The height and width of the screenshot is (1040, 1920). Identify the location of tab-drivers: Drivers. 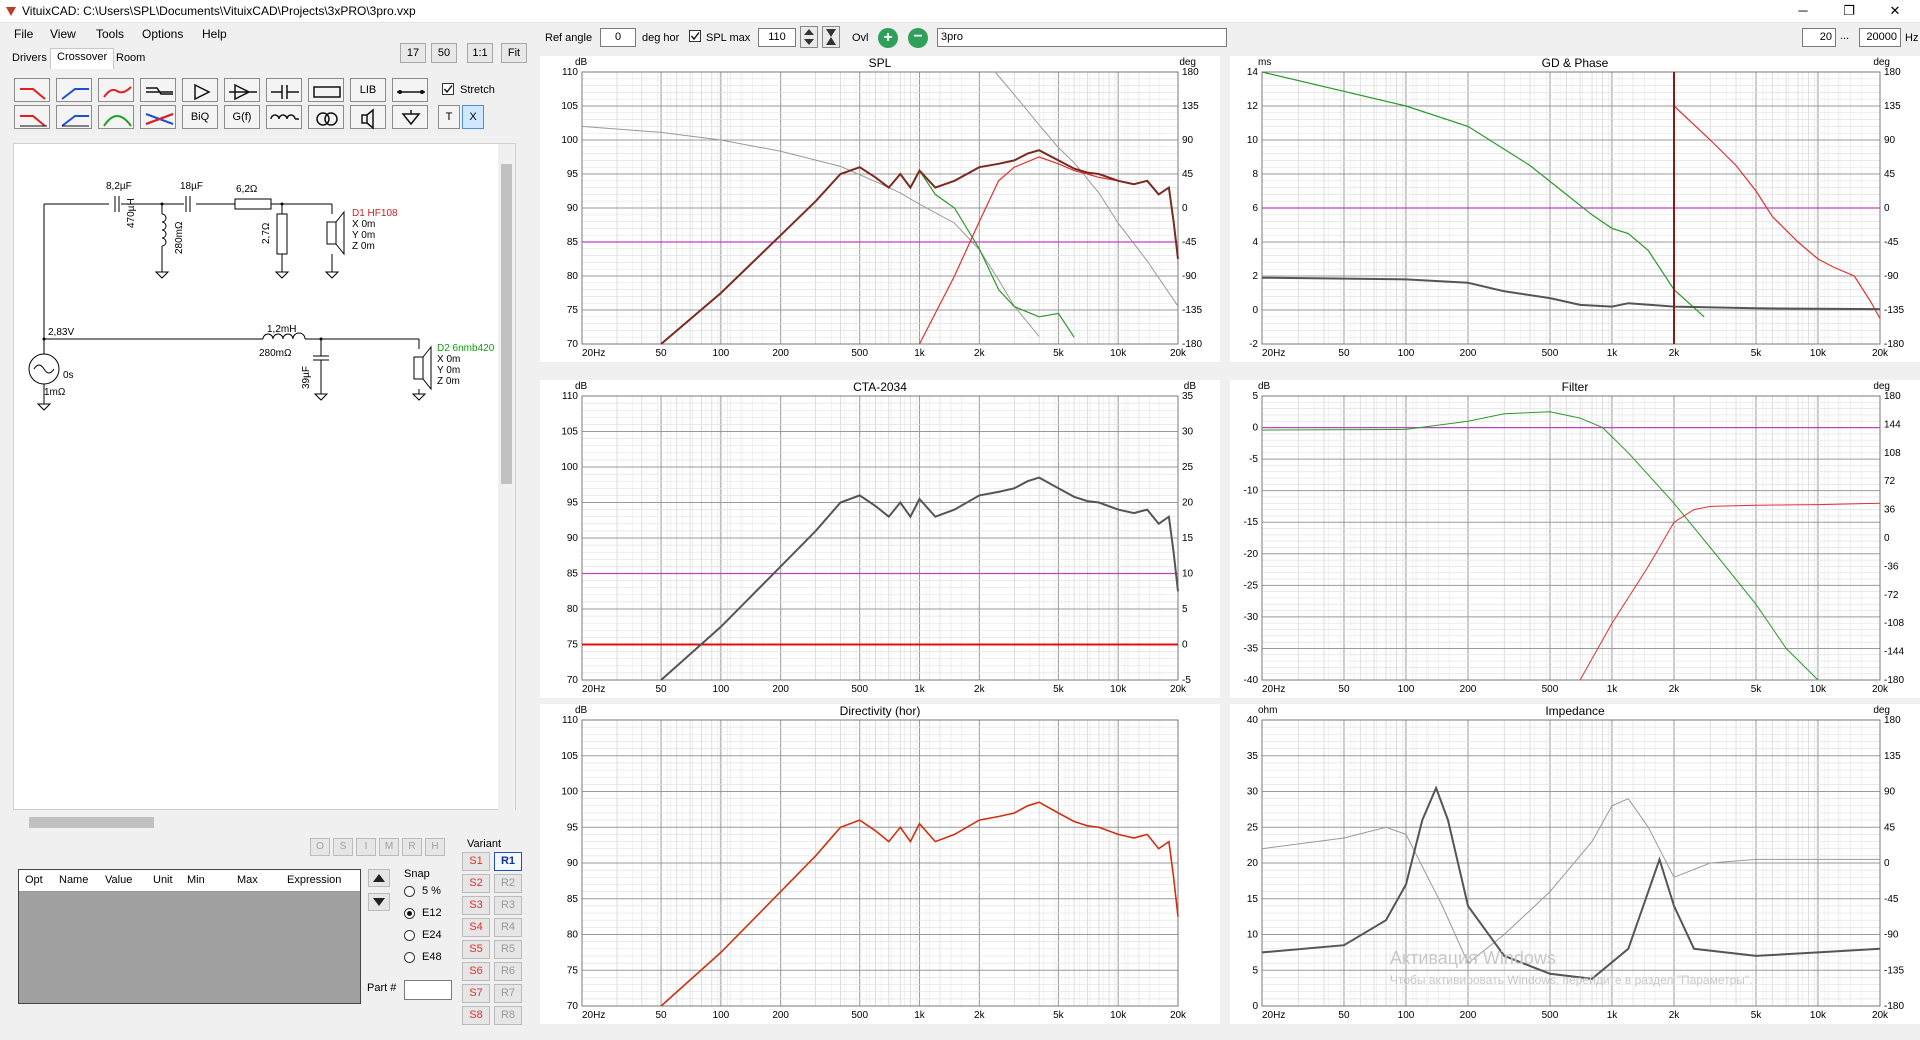
(29, 59).